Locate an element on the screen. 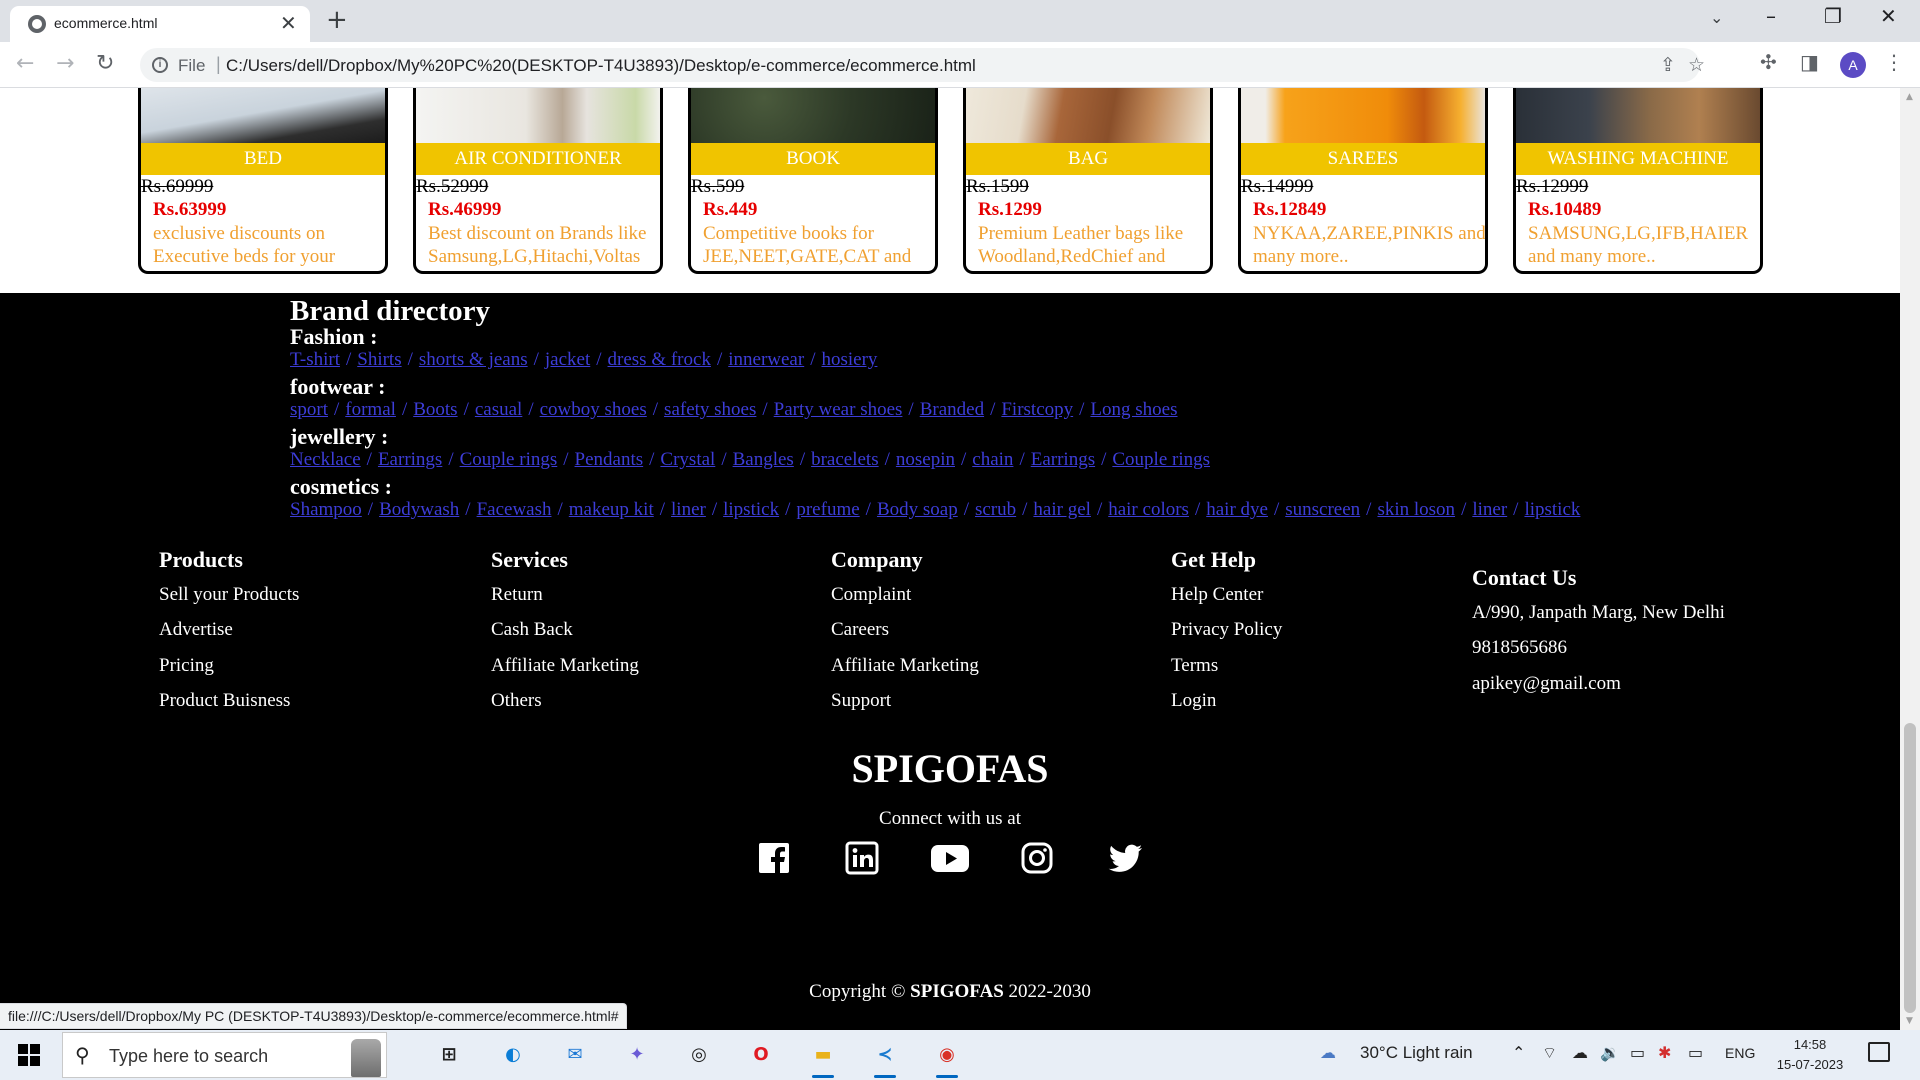 This screenshot has height=1080, width=1920. brand-link: innerwear is located at coordinates (766, 359).